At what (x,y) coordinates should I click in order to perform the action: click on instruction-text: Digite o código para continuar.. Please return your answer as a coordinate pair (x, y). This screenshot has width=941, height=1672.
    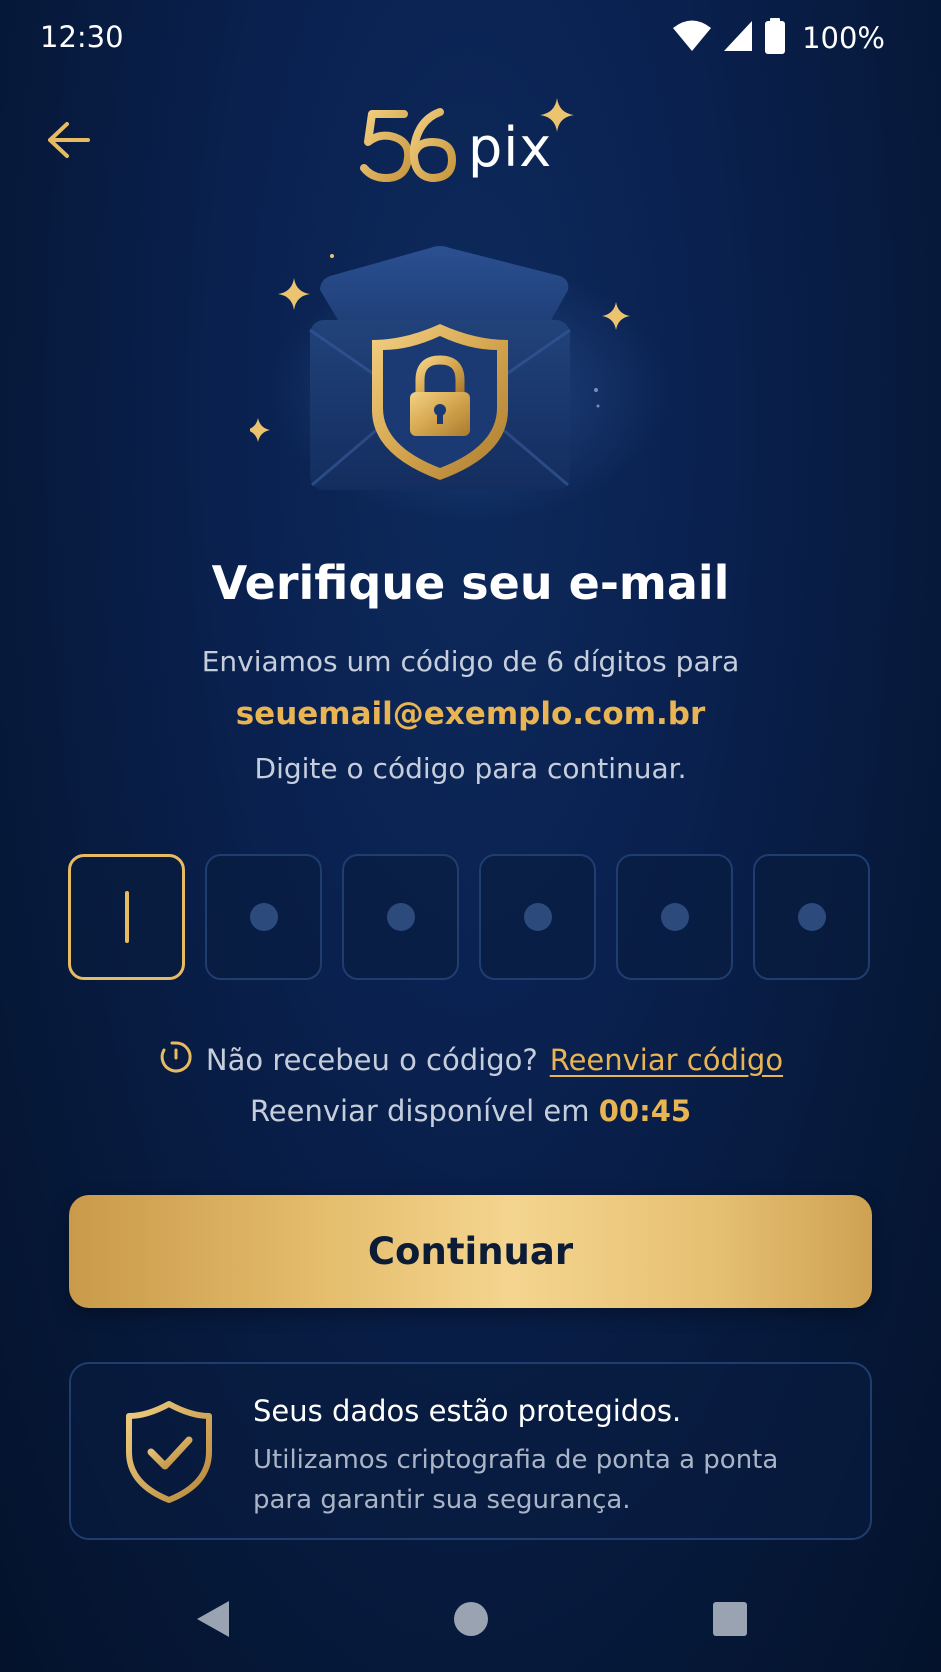
    Looking at the image, I should click on (470, 768).